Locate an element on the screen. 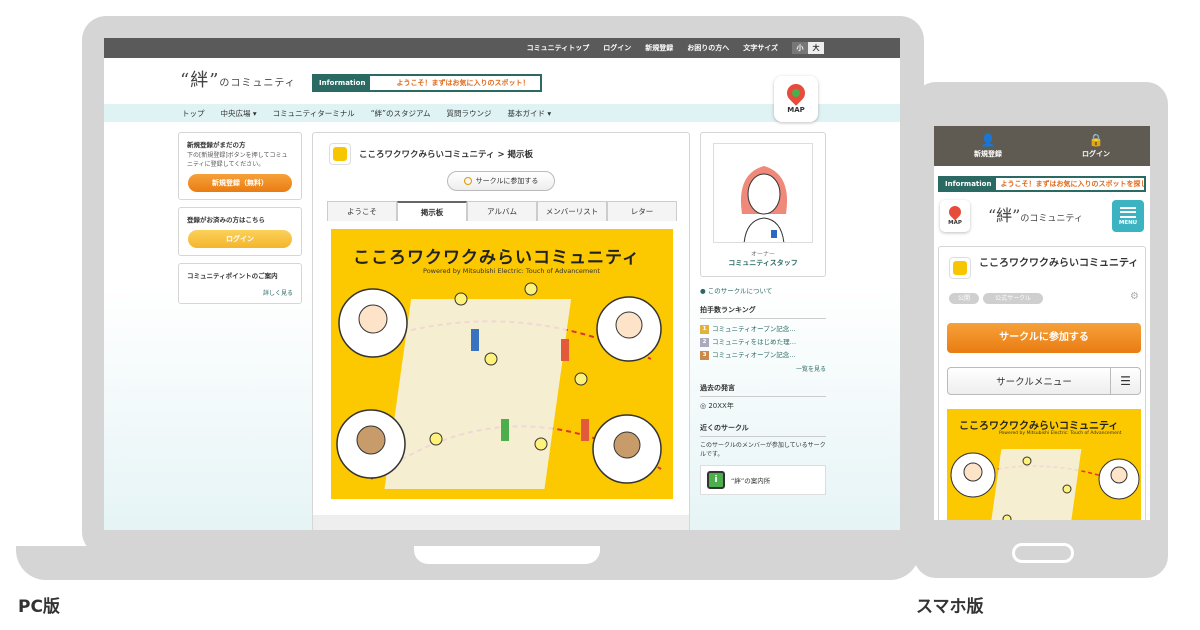  login-button: ログイン is located at coordinates (240, 239).